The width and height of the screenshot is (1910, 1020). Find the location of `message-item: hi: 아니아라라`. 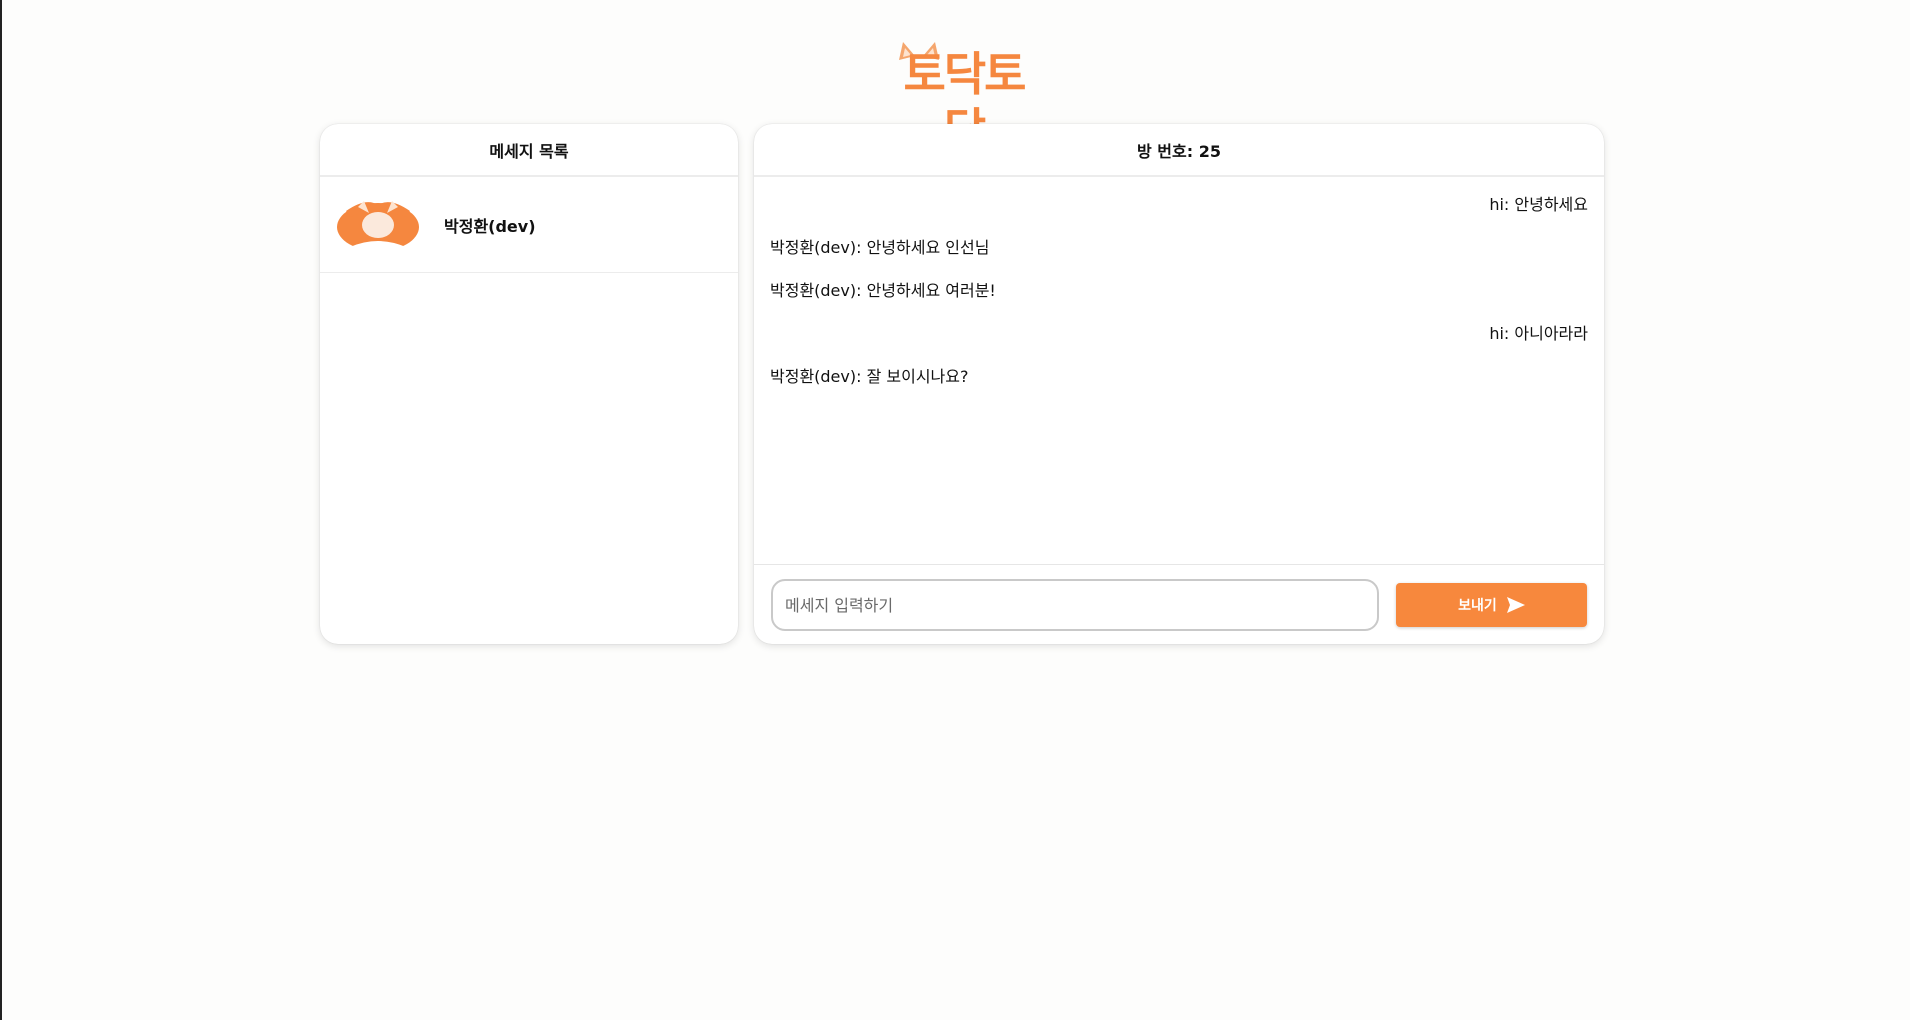

message-item: hi: 아니아라라 is located at coordinates (1538, 333).